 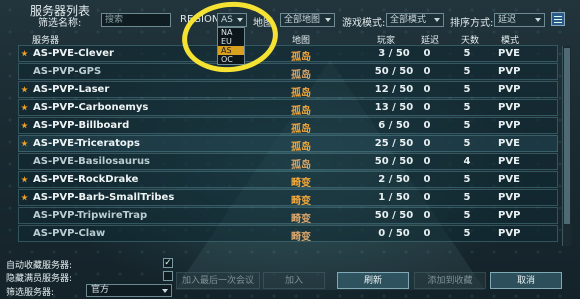 I want to click on join-button: 加入, so click(x=294, y=280).